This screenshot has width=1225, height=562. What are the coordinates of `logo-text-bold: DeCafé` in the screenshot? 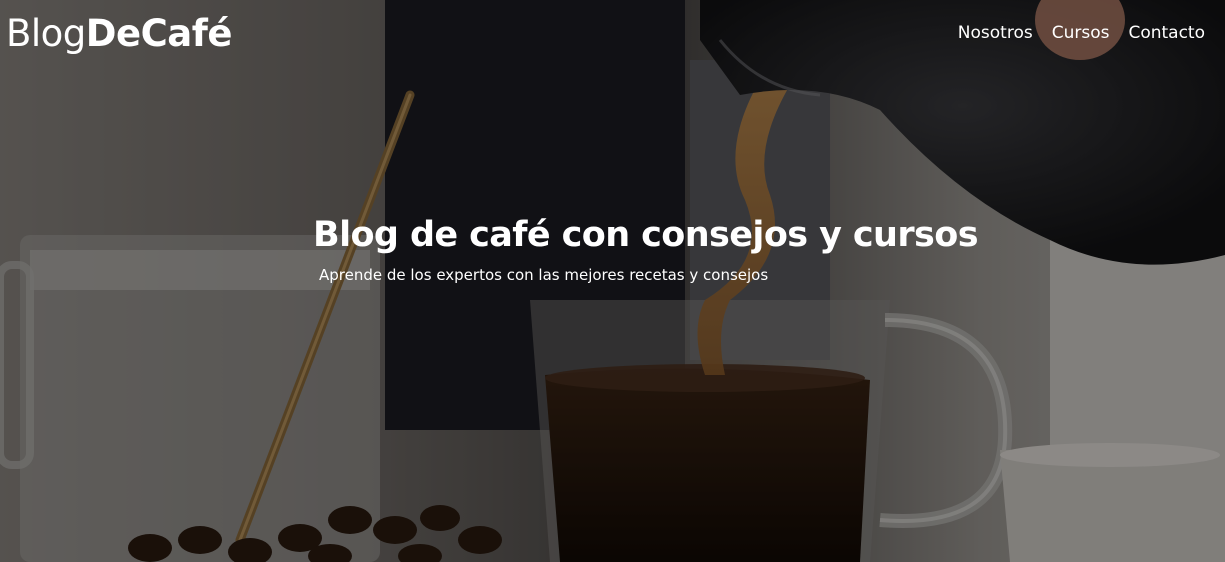 It's located at (159, 33).